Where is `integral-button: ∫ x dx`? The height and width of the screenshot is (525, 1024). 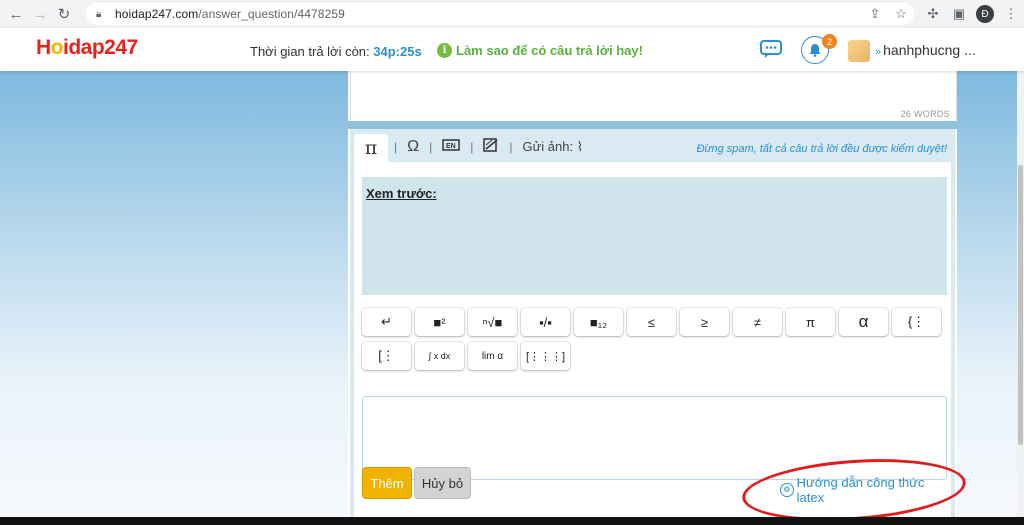
integral-button: ∫ x dx is located at coordinates (439, 356).